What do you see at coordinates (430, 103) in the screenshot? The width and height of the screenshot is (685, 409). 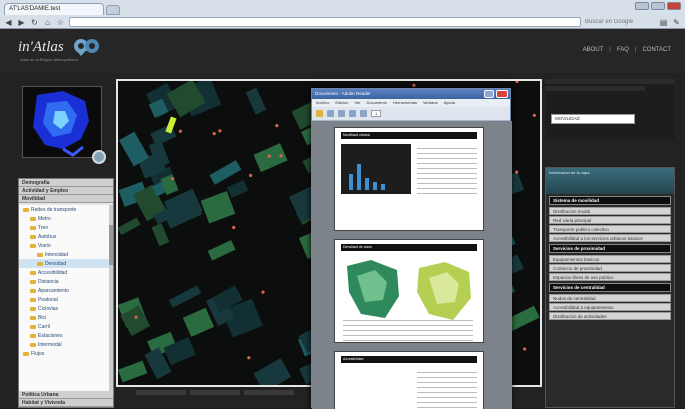 I see `pdf-menu-item: Ventana` at bounding box center [430, 103].